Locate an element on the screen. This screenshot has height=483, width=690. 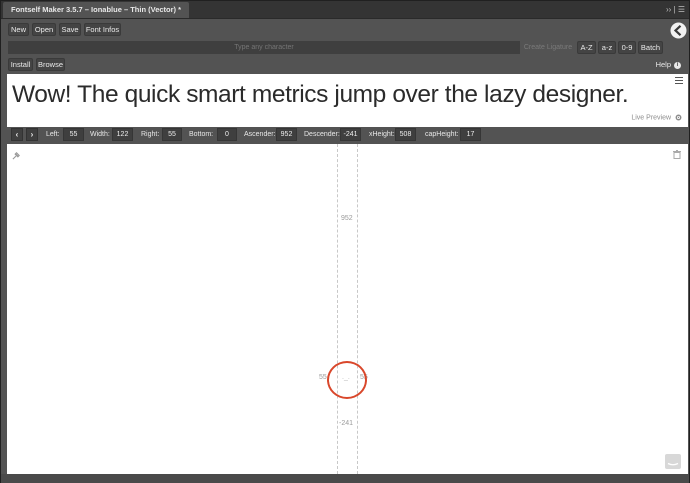
left-bearing-field: 55 is located at coordinates (73, 134).